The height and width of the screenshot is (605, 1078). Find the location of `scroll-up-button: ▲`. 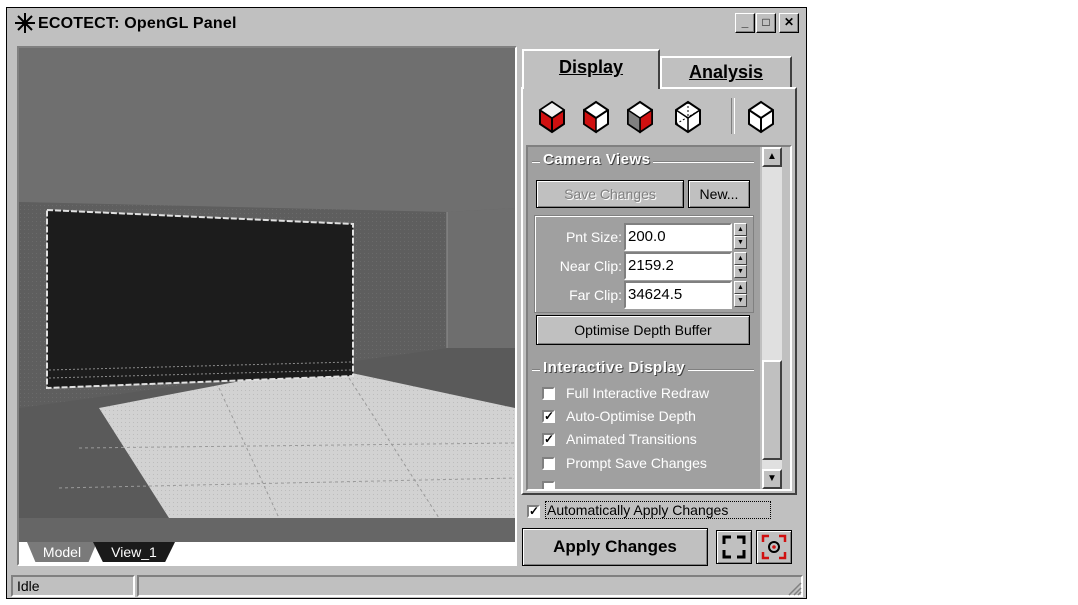

scroll-up-button: ▲ is located at coordinates (772, 157).